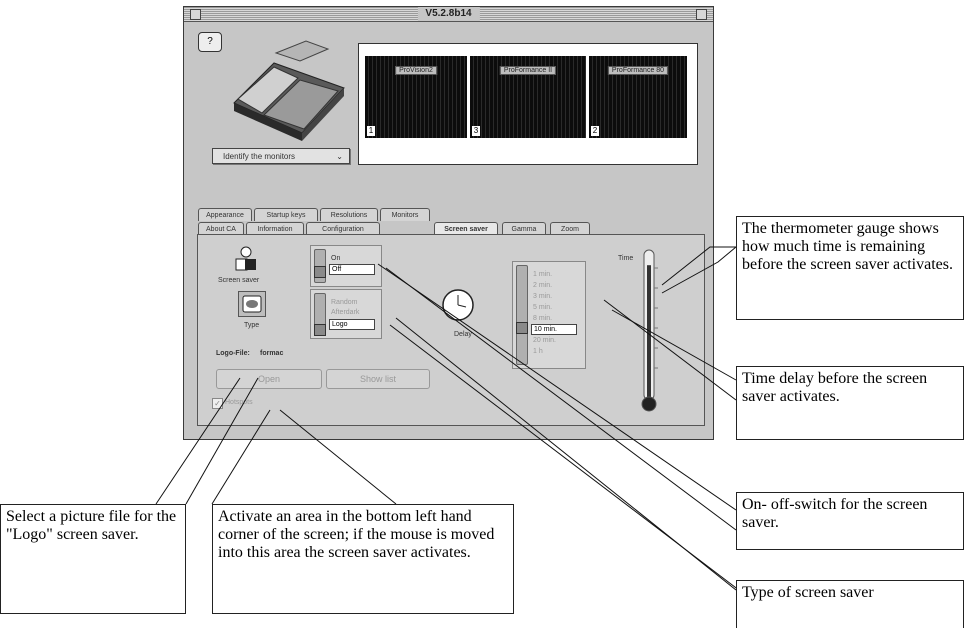 The width and height of the screenshot is (964, 628). I want to click on callout-onoff: On- off-switch for the screen saver., so click(850, 521).